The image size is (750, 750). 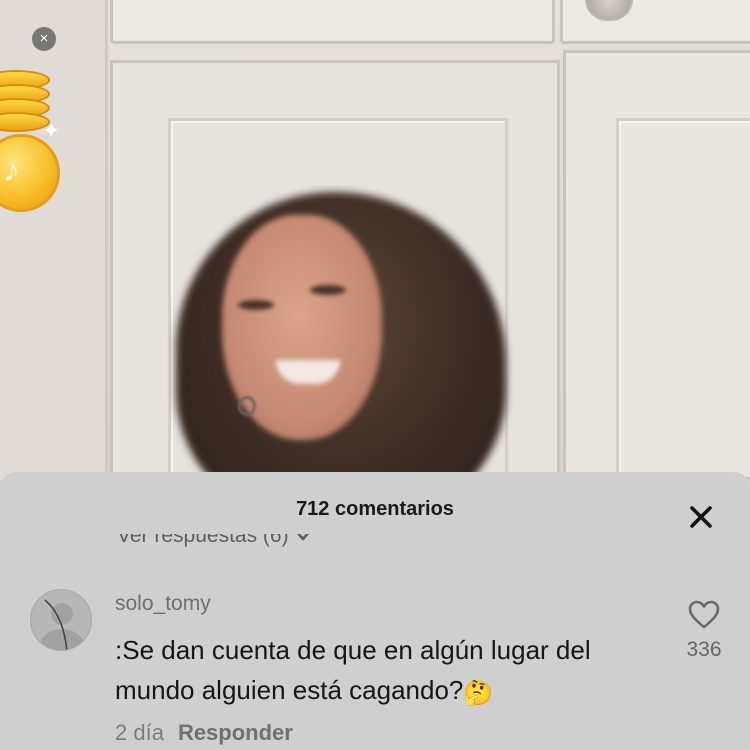 What do you see at coordinates (62, 624) in the screenshot?
I see `default-avatar-icon` at bounding box center [62, 624].